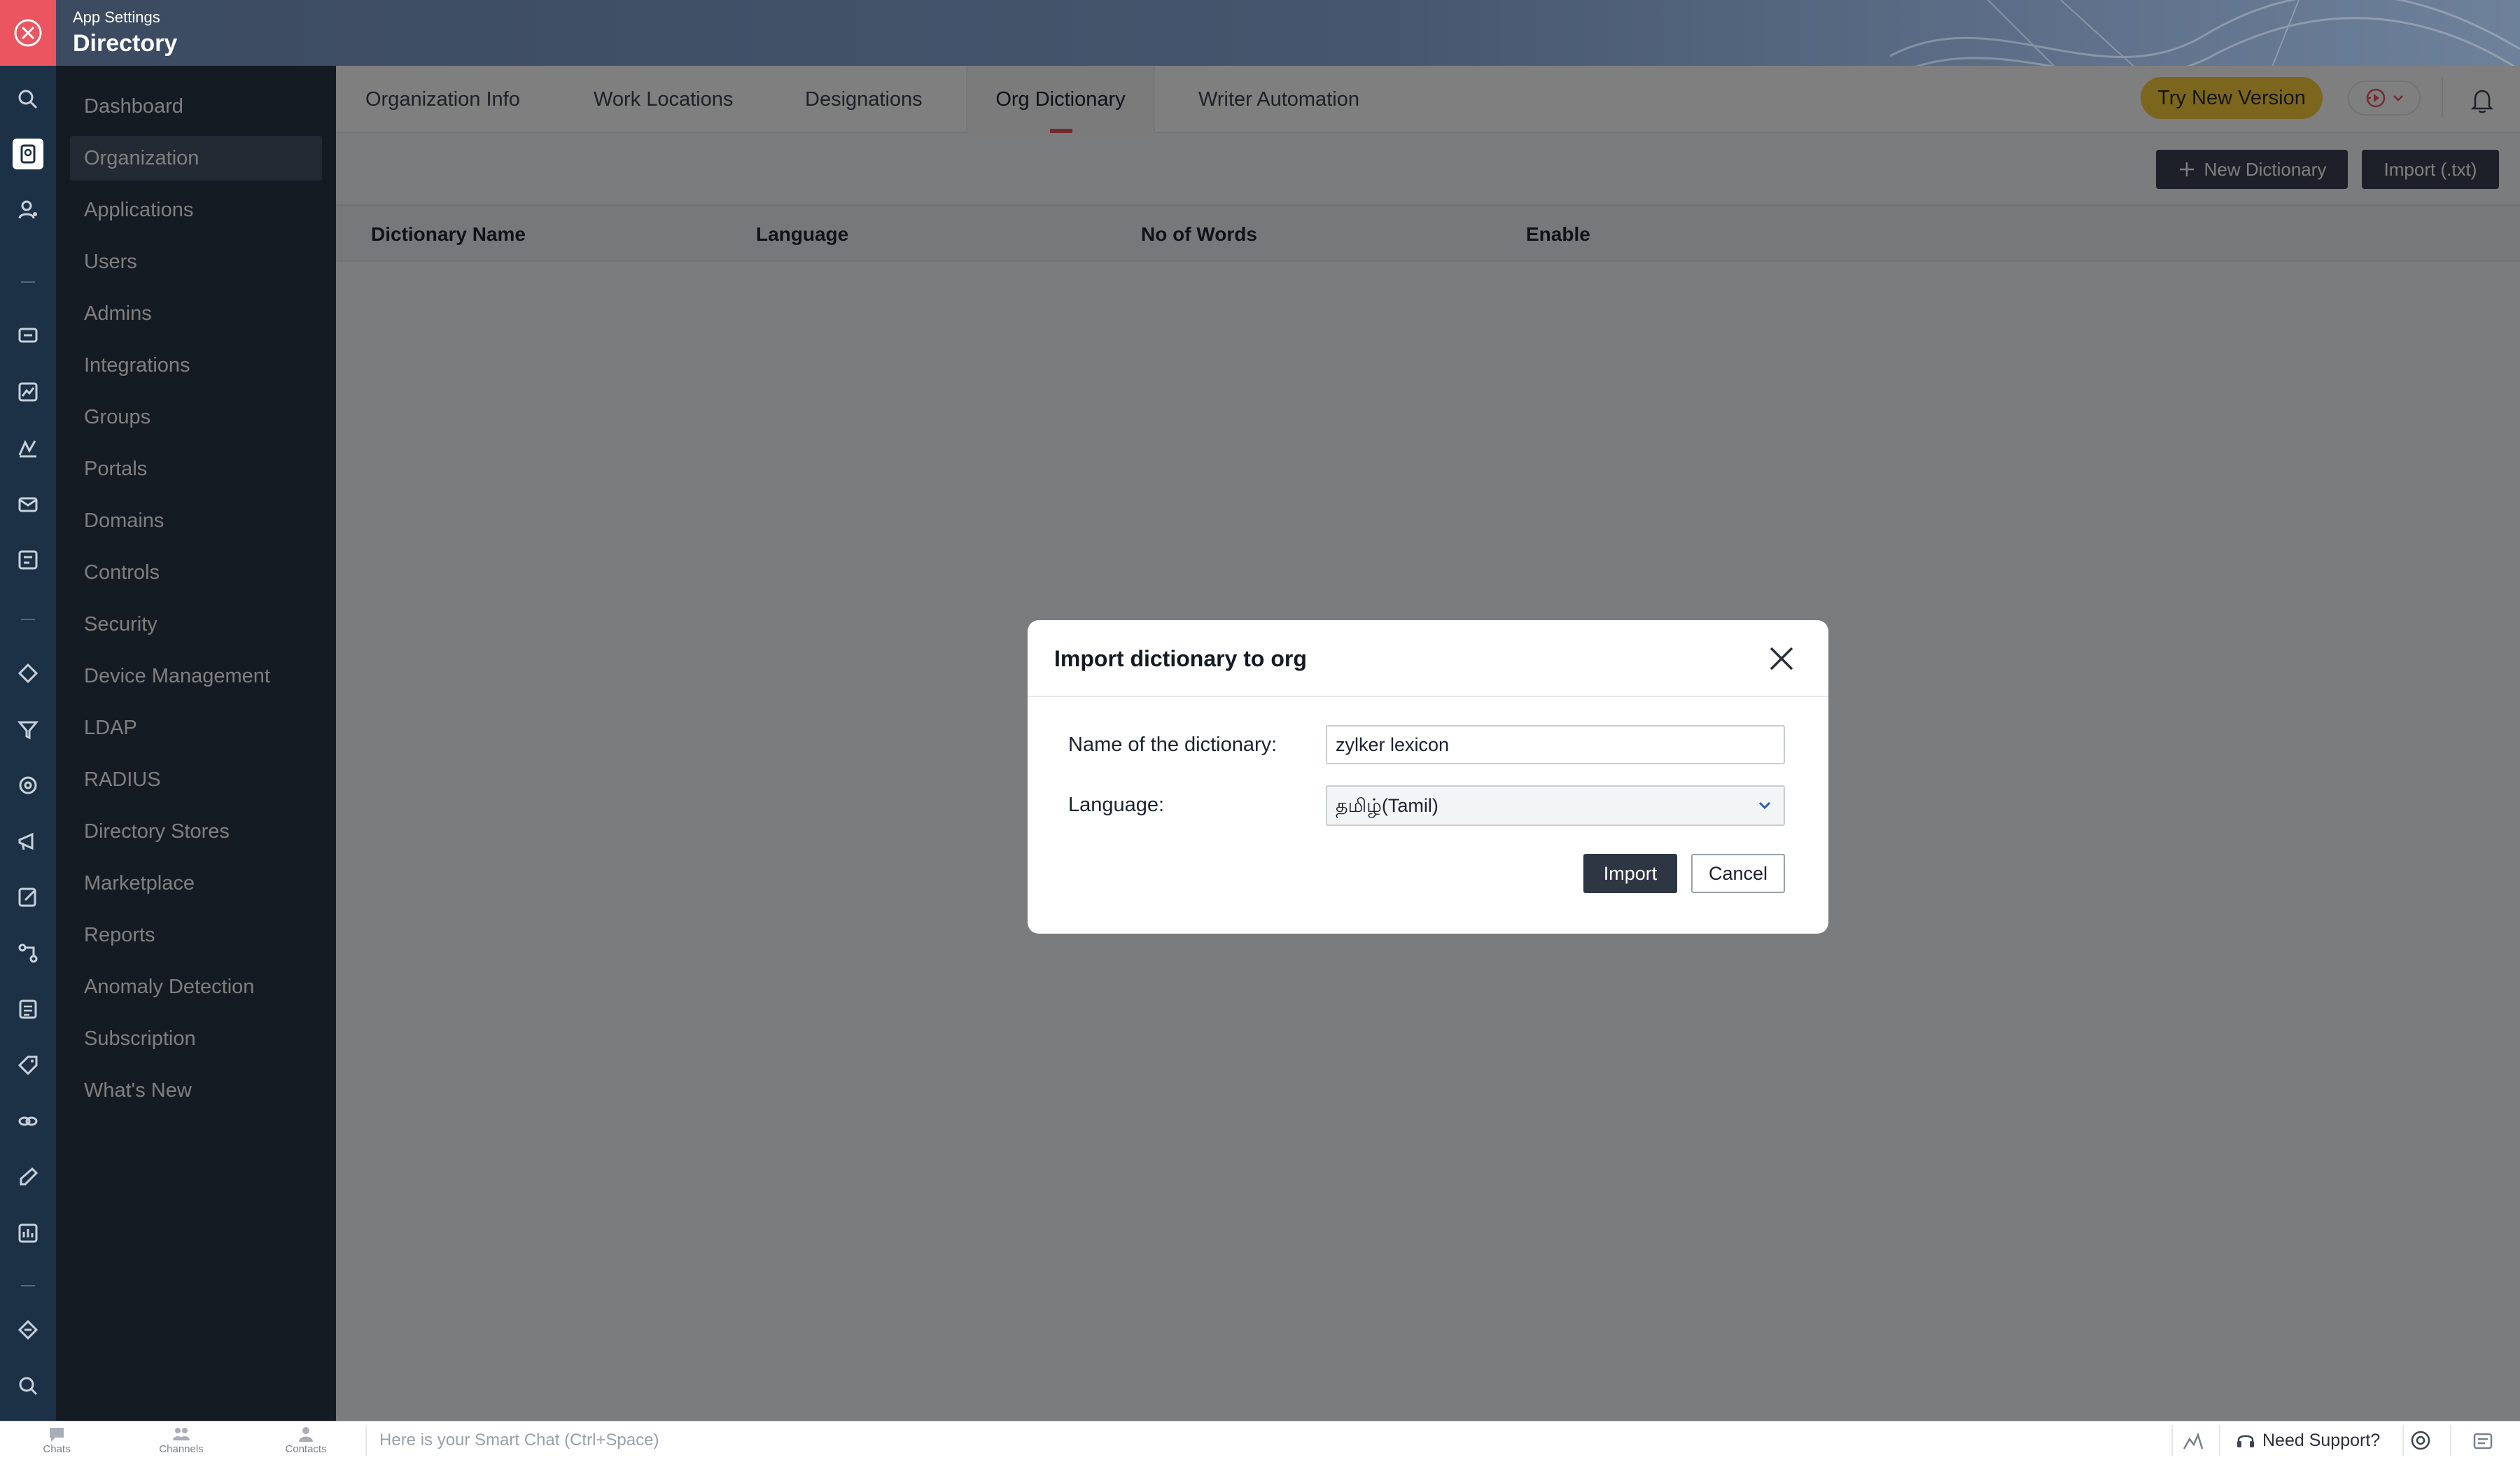 Image resolution: width=2520 pixels, height=1460 pixels. Describe the element at coordinates (2205, 33) in the screenshot. I see `header-decoration` at that location.